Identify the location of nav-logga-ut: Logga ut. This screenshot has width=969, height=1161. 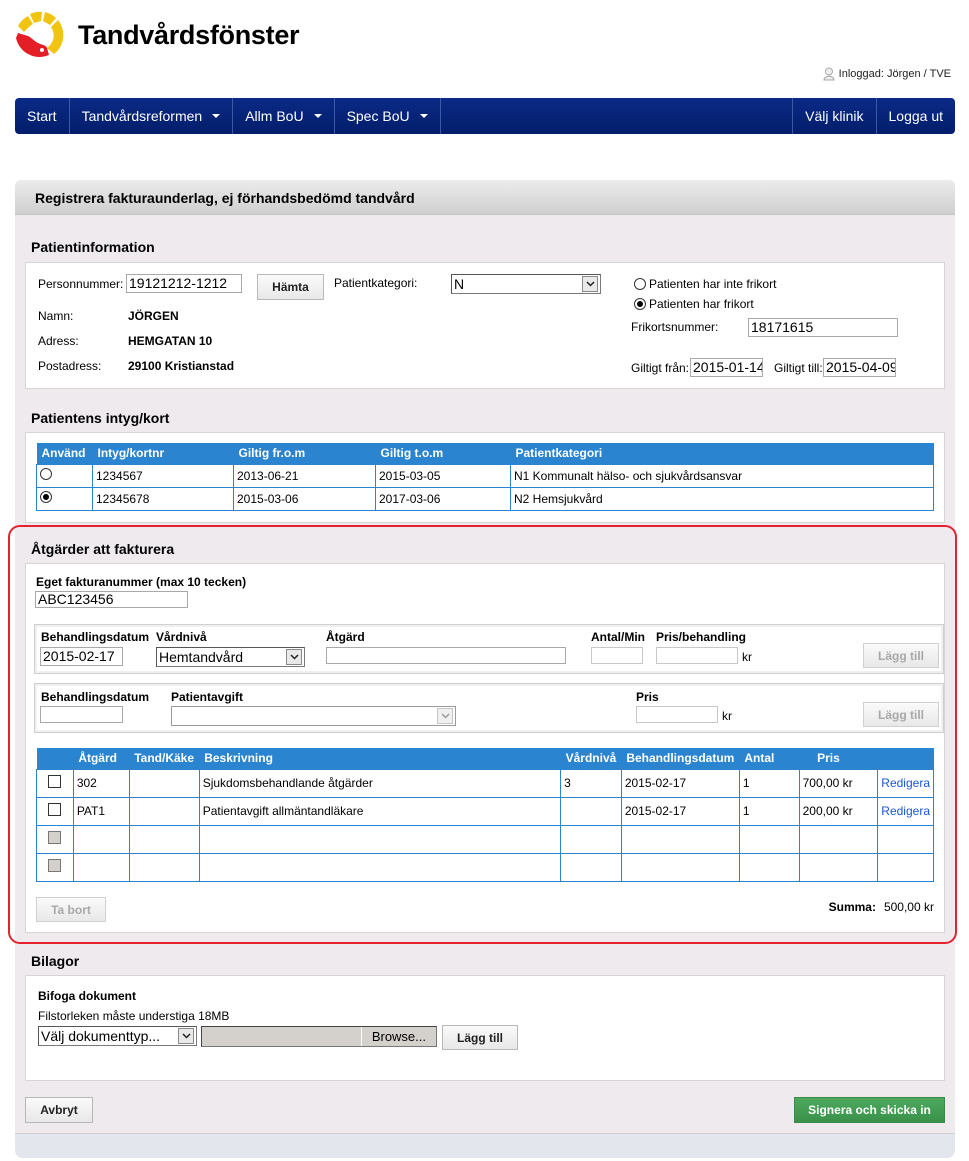
(915, 116).